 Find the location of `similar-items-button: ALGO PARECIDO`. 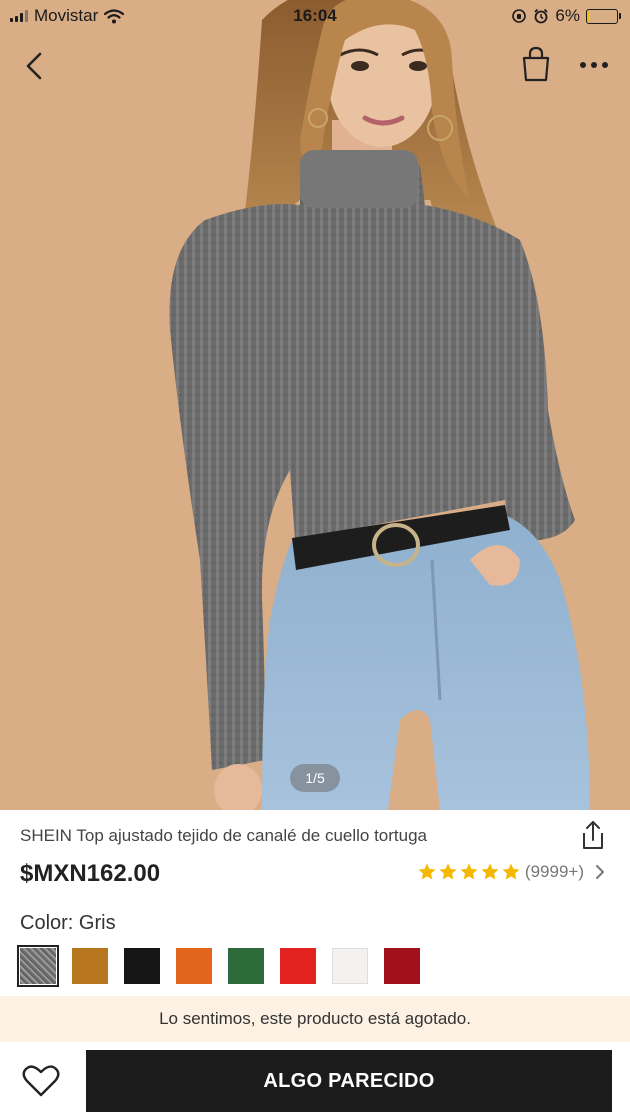

similar-items-button: ALGO PARECIDO is located at coordinates (349, 1081).